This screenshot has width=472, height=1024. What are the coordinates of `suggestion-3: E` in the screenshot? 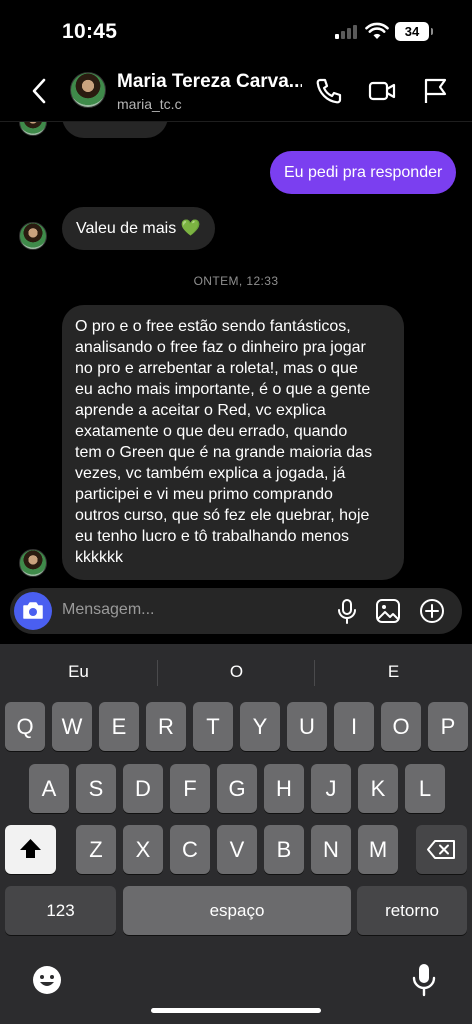 It's located at (393, 672).